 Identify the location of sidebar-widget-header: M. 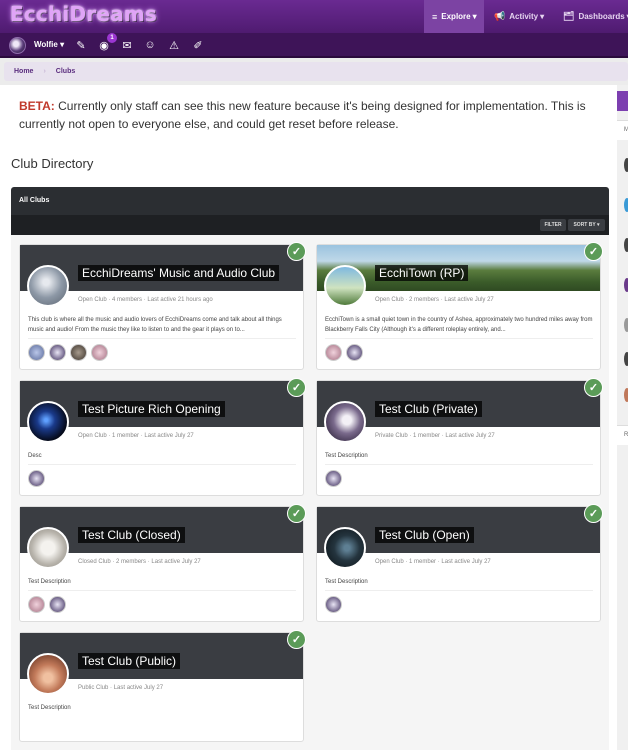
(622, 130).